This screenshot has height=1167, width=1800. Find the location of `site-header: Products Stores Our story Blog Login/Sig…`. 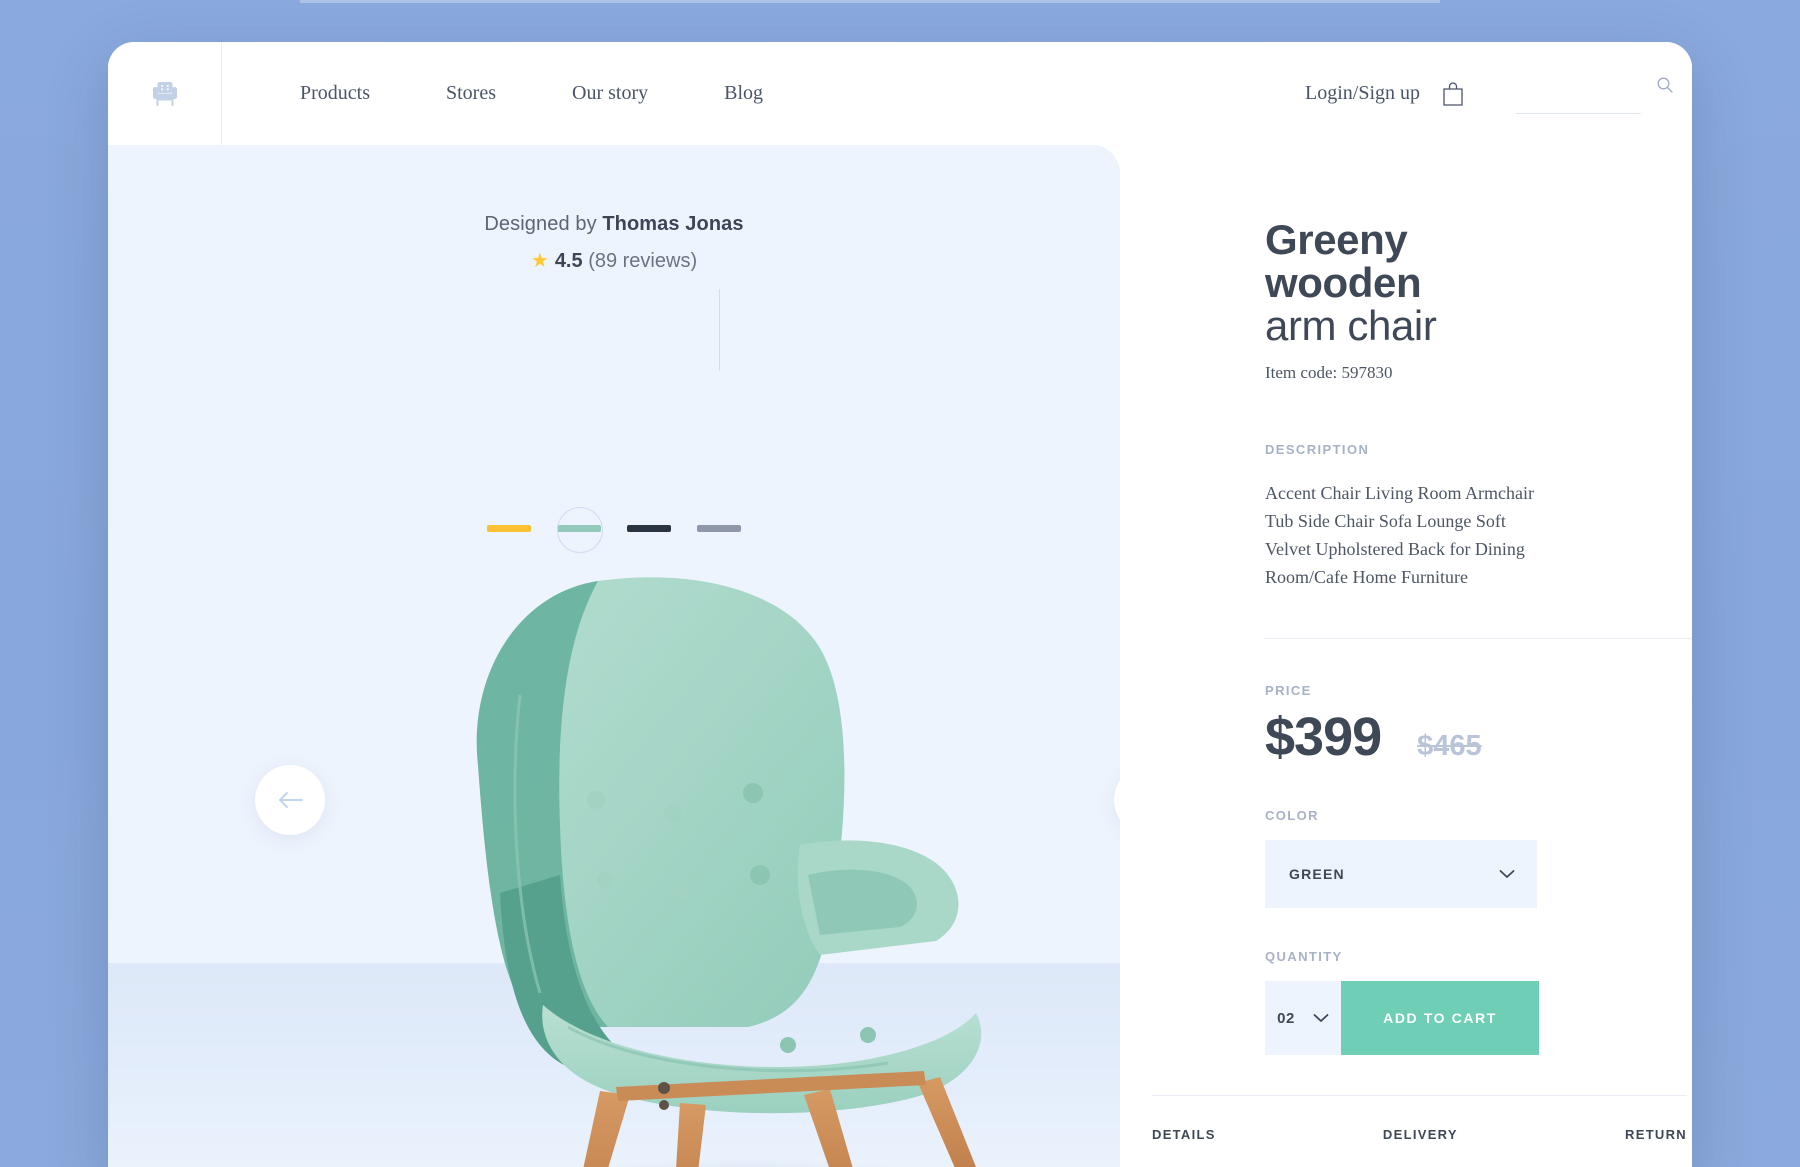

site-header: Products Stores Our story Blog Login/Sig… is located at coordinates (900, 93).